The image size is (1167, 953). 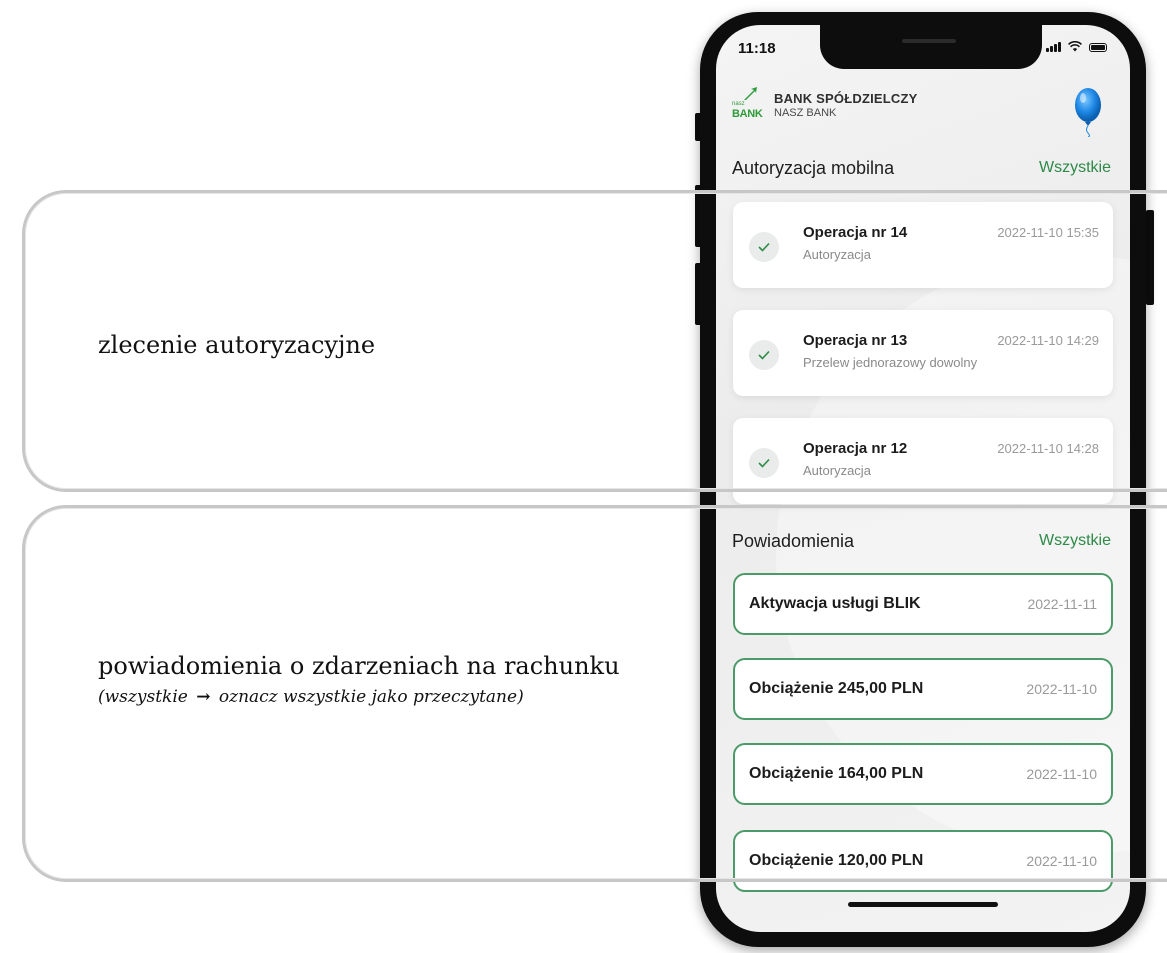 I want to click on status-icons, so click(x=1076, y=46).